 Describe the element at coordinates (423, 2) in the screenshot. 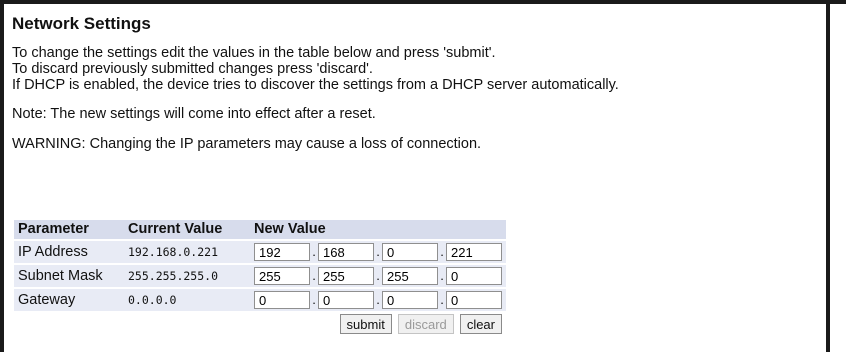

I see `top-border` at that location.